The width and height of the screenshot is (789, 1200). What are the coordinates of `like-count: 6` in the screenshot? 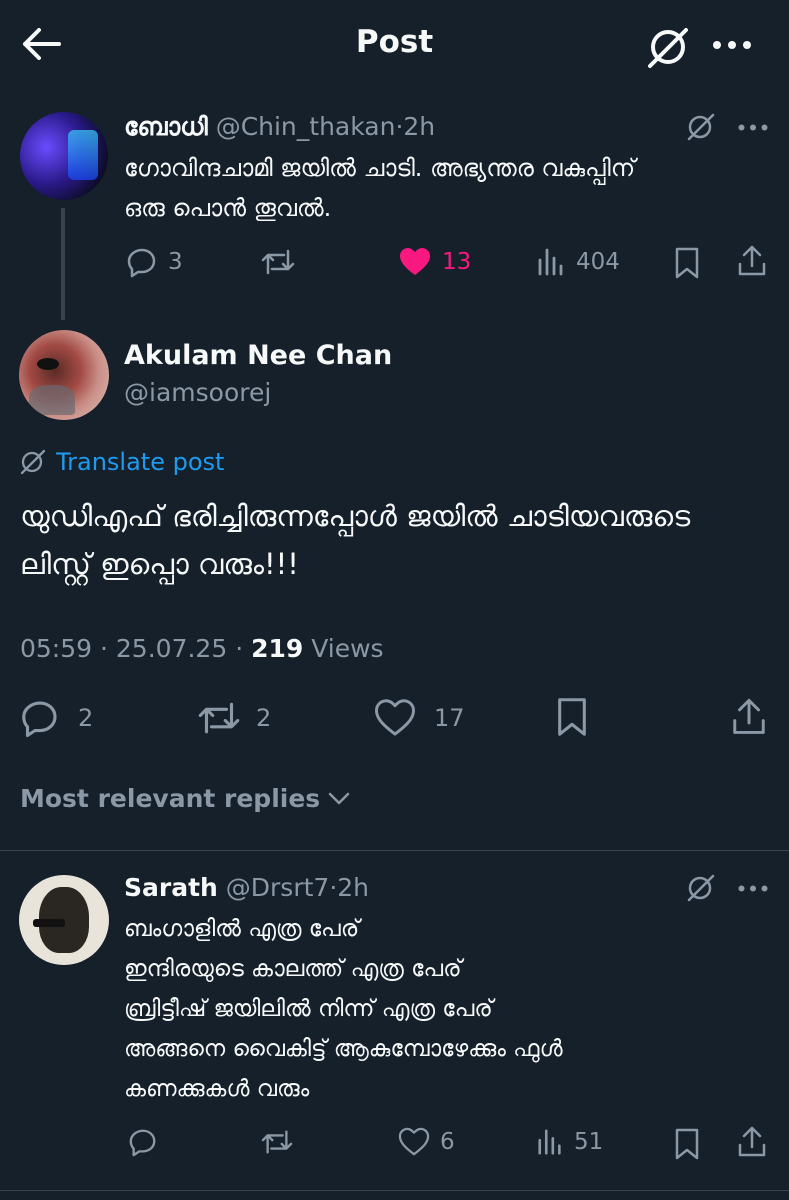 It's located at (447, 1142).